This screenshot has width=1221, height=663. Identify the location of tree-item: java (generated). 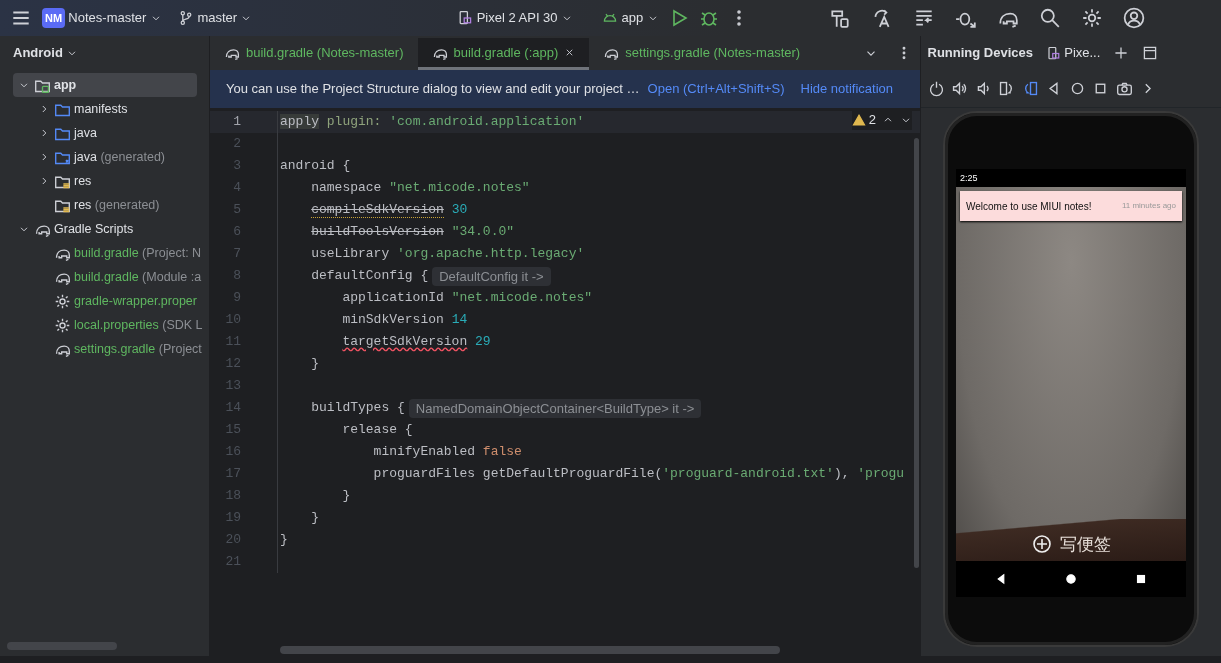
(89, 157).